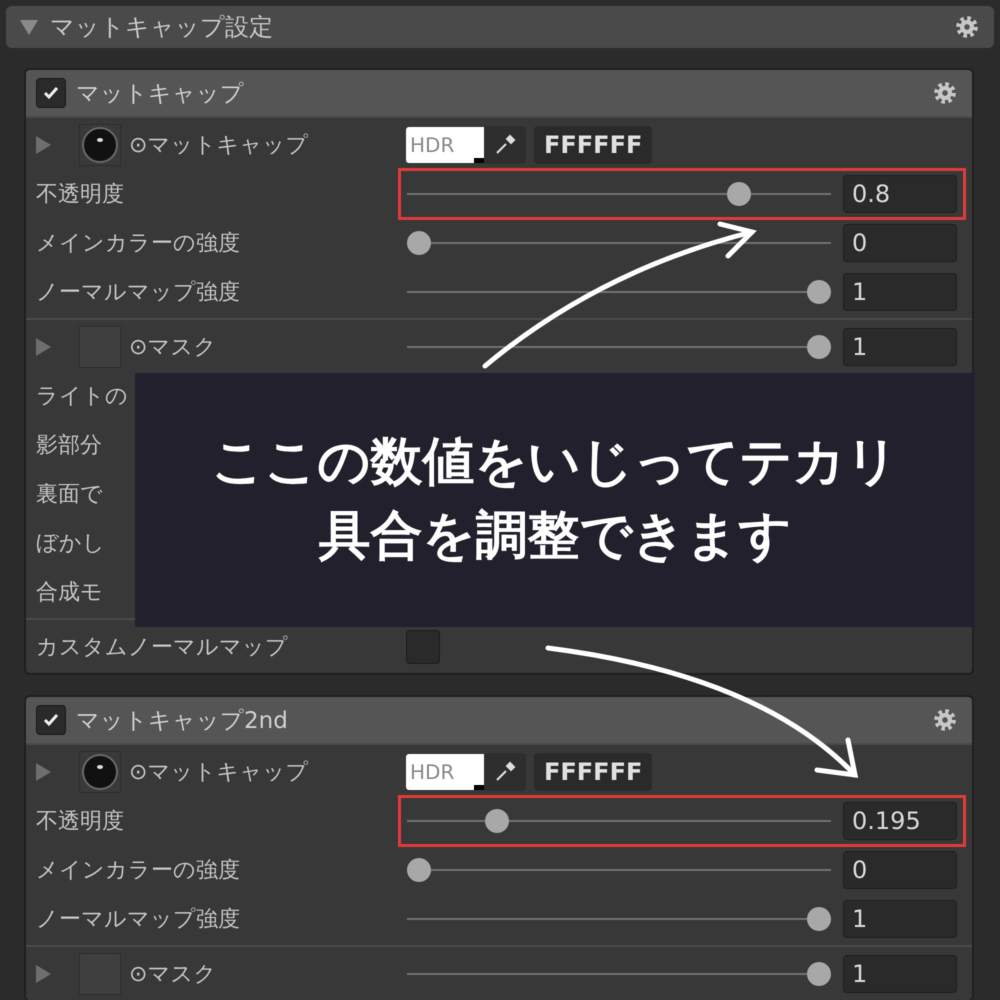  What do you see at coordinates (160, 94) in the screenshot?
I see `section-title: マットキャップ` at bounding box center [160, 94].